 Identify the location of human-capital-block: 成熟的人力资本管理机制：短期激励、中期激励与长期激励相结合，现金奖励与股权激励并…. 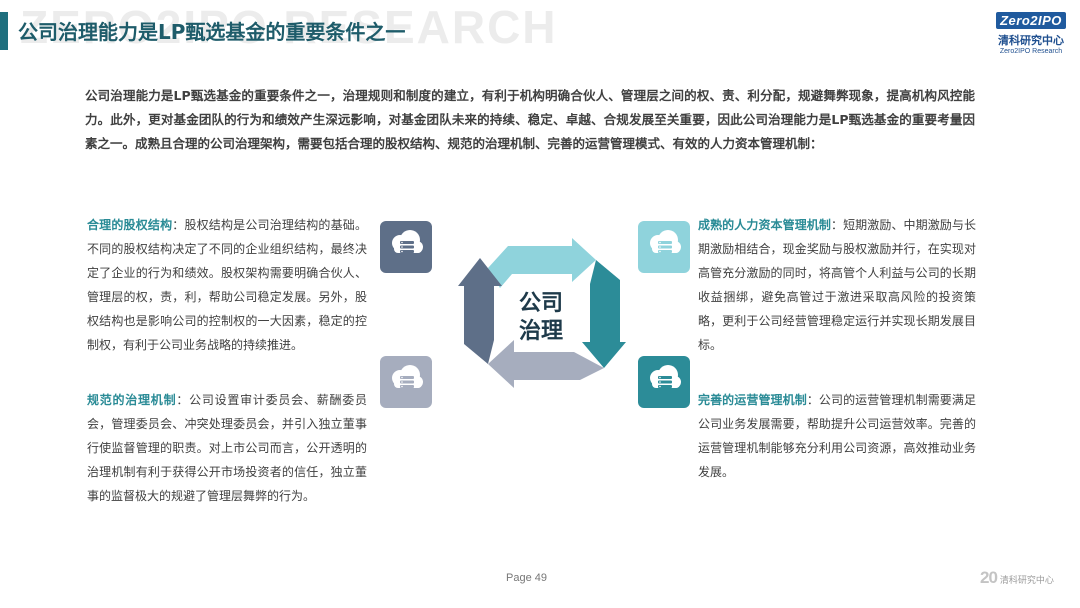
(837, 285).